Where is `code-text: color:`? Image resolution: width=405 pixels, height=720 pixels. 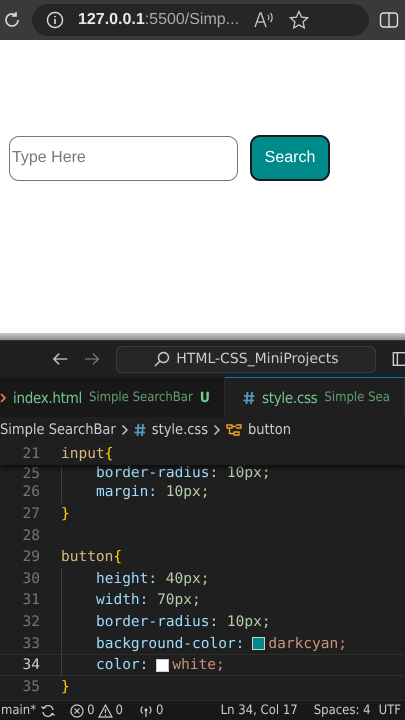
code-text: color: is located at coordinates (122, 665).